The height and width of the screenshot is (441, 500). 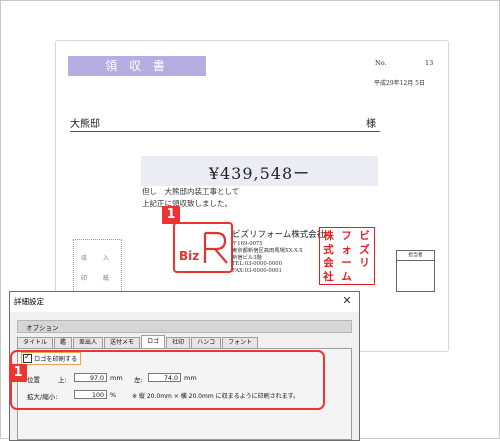 I want to click on highlight-outline, so click(x=167, y=380).